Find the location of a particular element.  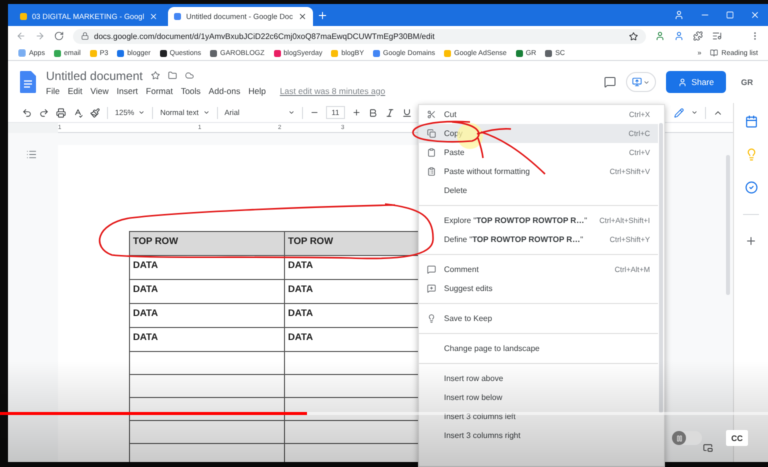

person-icon is located at coordinates (683, 82).